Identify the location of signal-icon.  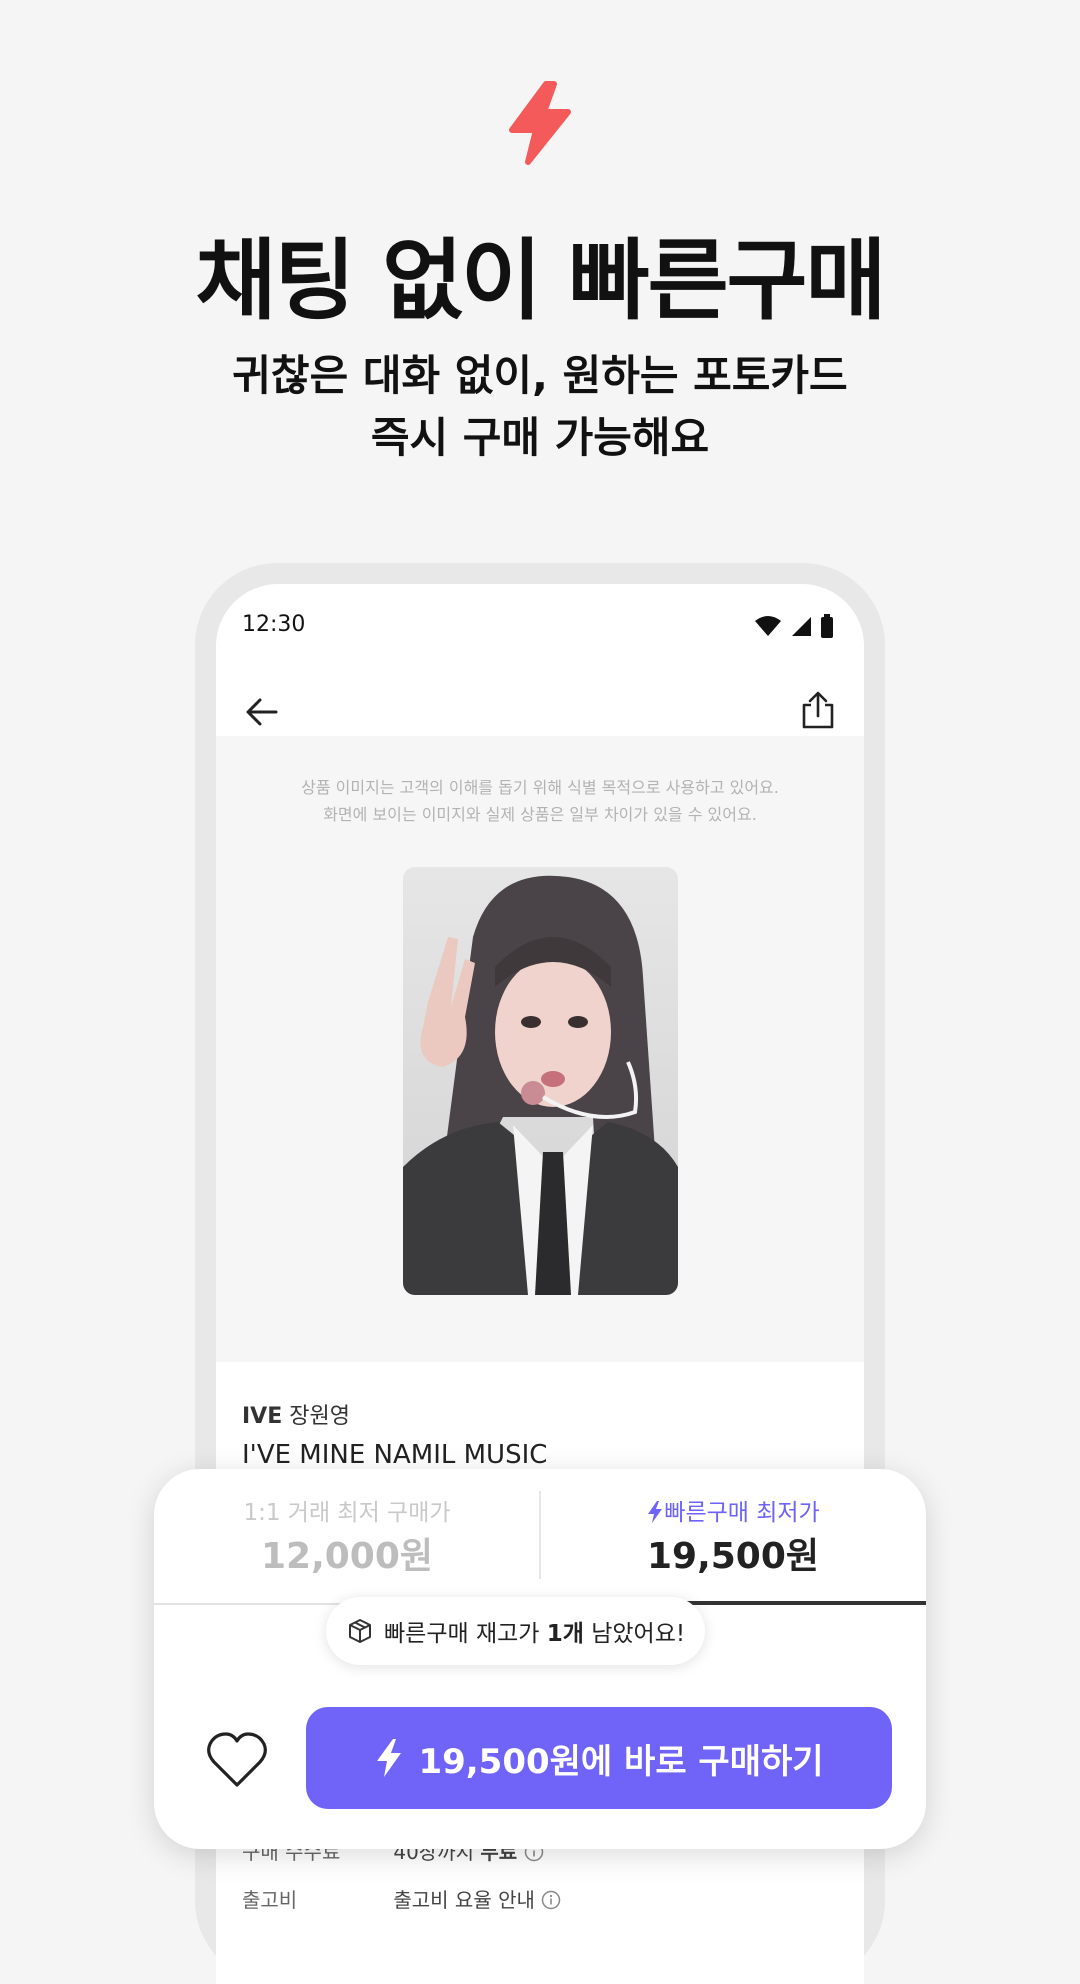
(801, 626).